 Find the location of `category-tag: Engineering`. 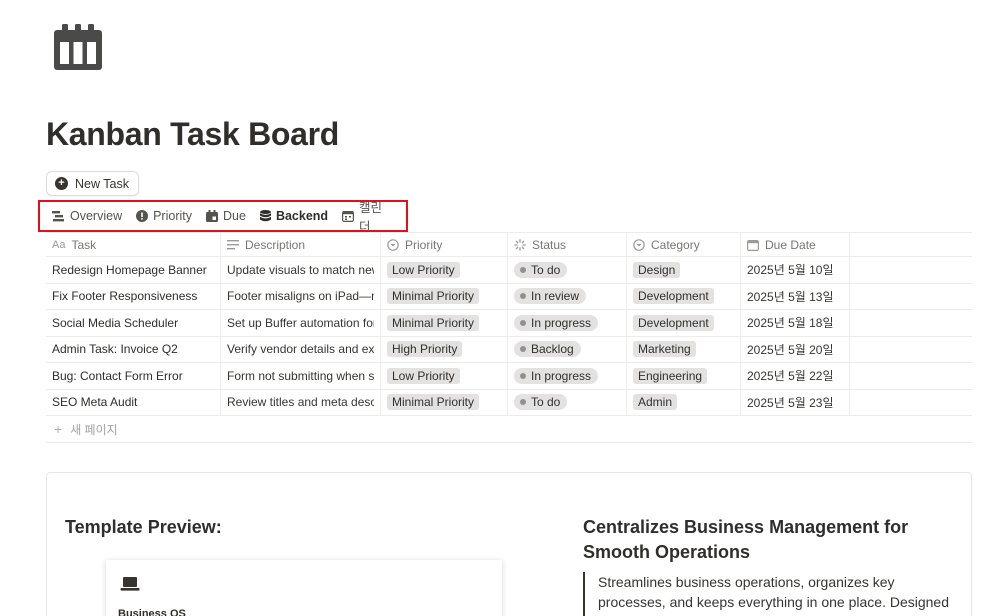

category-tag: Engineering is located at coordinates (670, 375).